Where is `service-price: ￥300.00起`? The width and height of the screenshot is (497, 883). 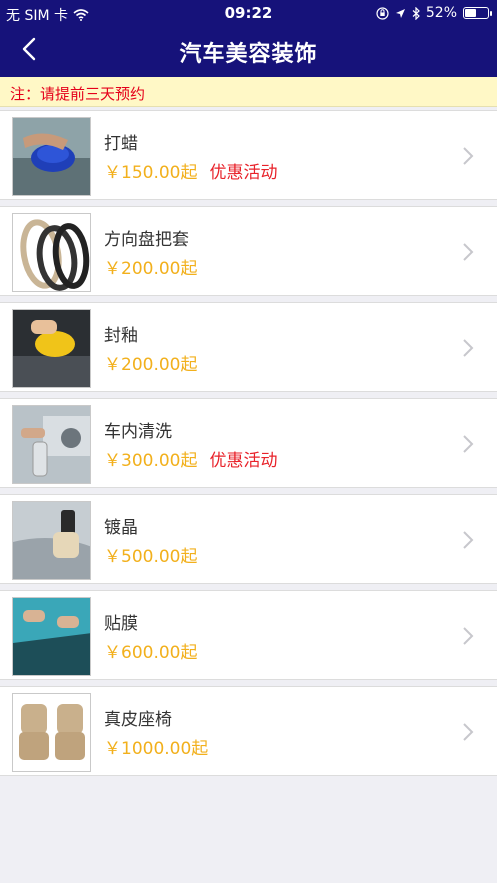
service-price: ￥300.00起 is located at coordinates (151, 461).